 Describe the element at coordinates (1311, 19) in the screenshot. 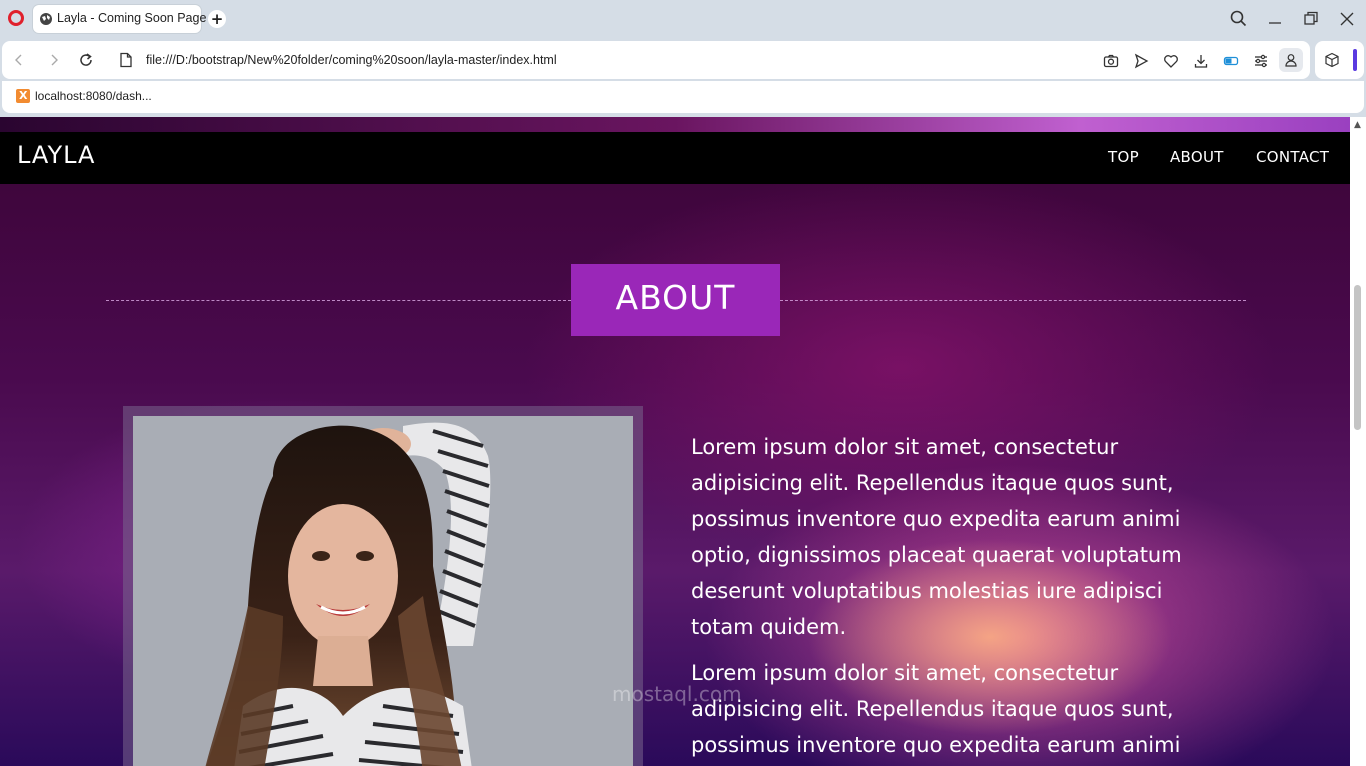

I see `restore-icon` at that location.